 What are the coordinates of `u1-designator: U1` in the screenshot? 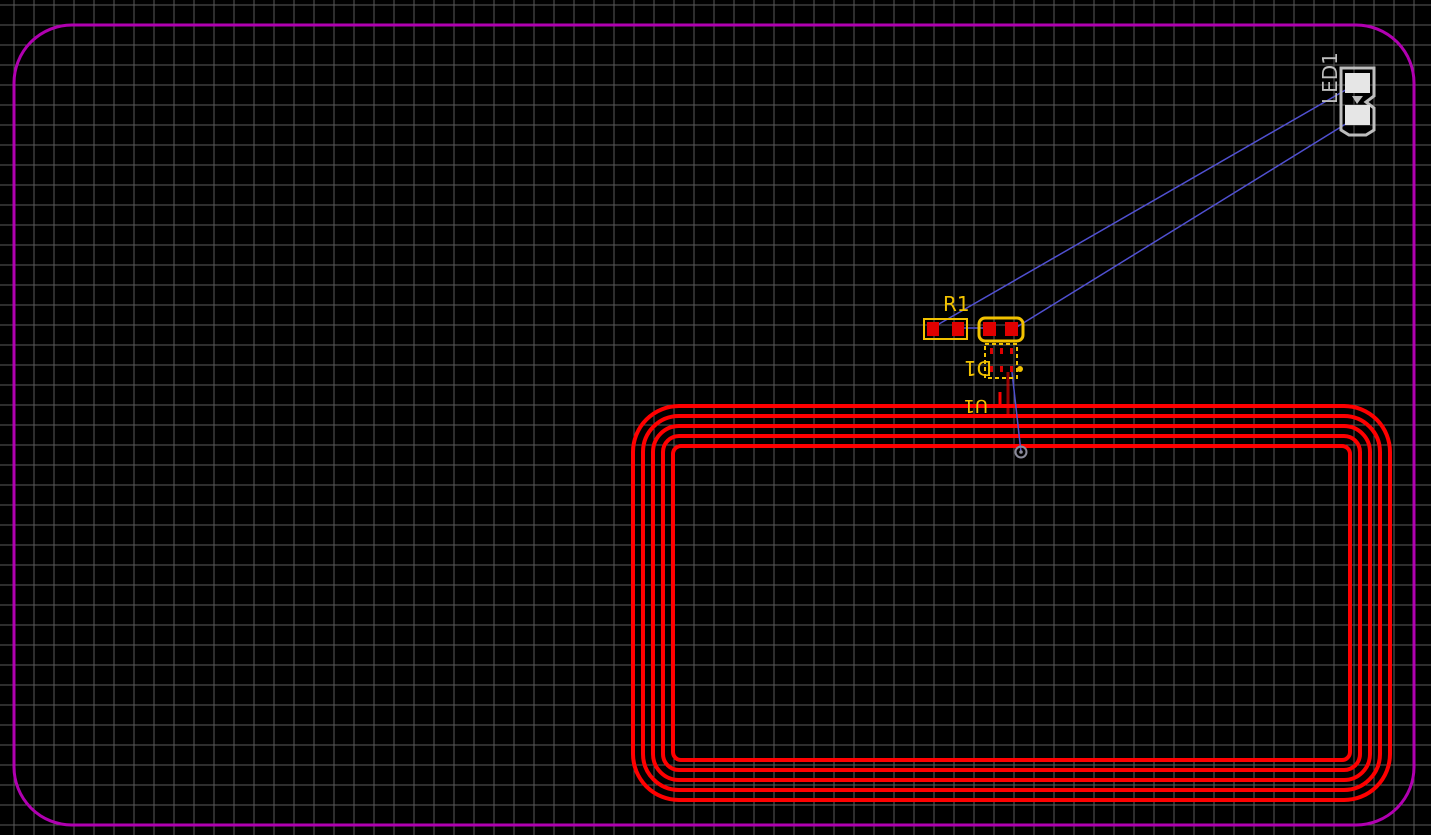 It's located at (975, 405).